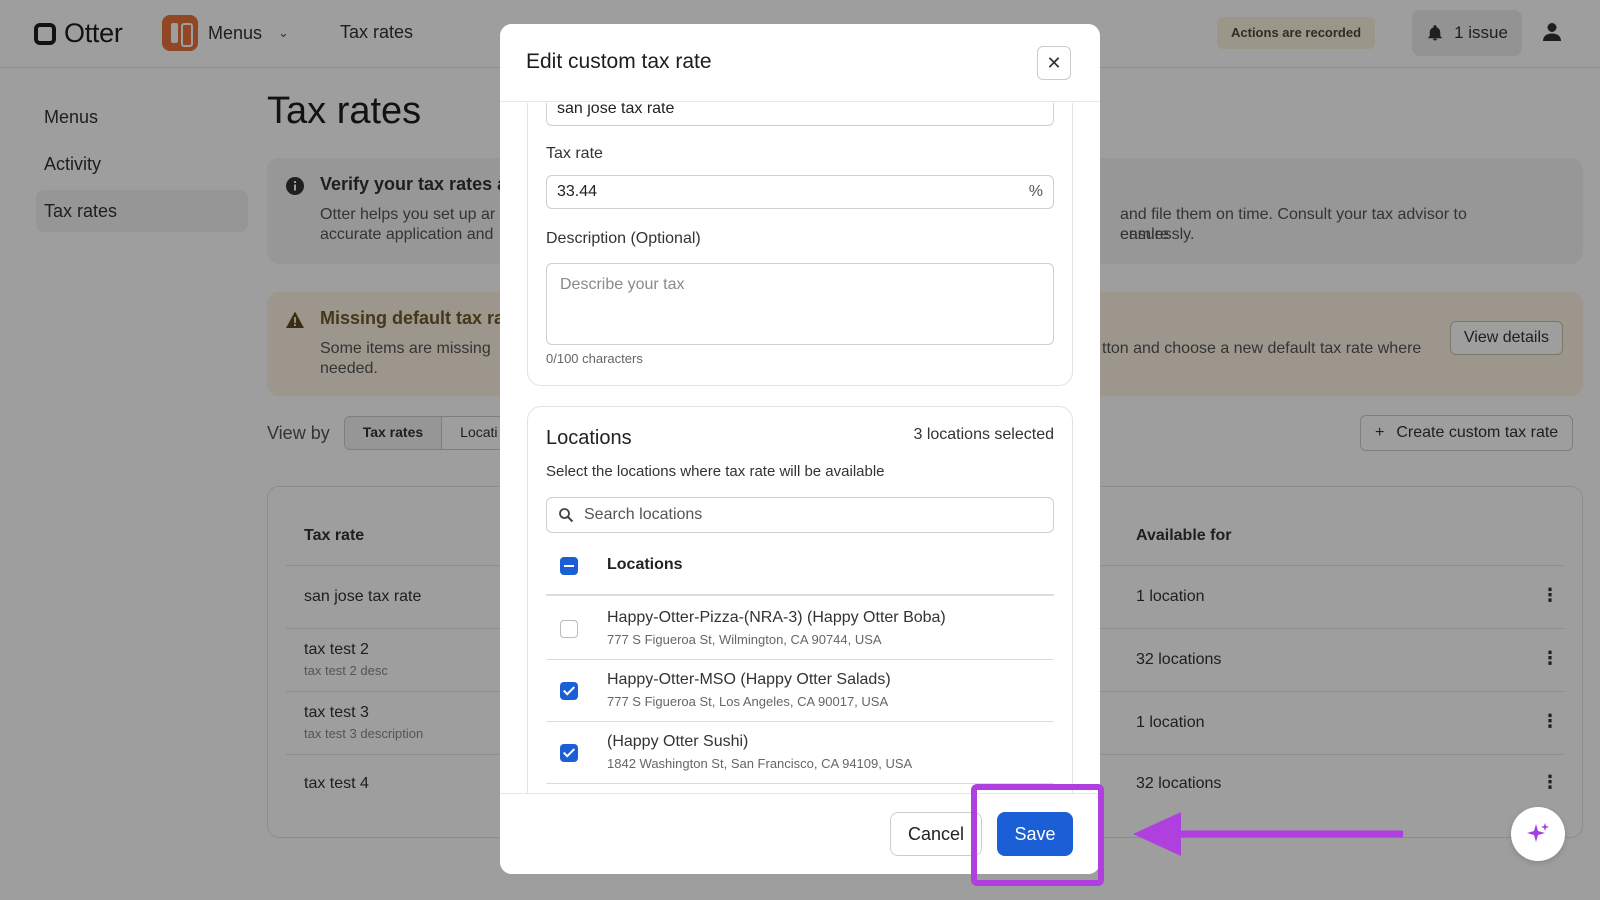 Image resolution: width=1600 pixels, height=900 pixels. What do you see at coordinates (619, 61) in the screenshot?
I see `dialog-title: Edit custom tax rate` at bounding box center [619, 61].